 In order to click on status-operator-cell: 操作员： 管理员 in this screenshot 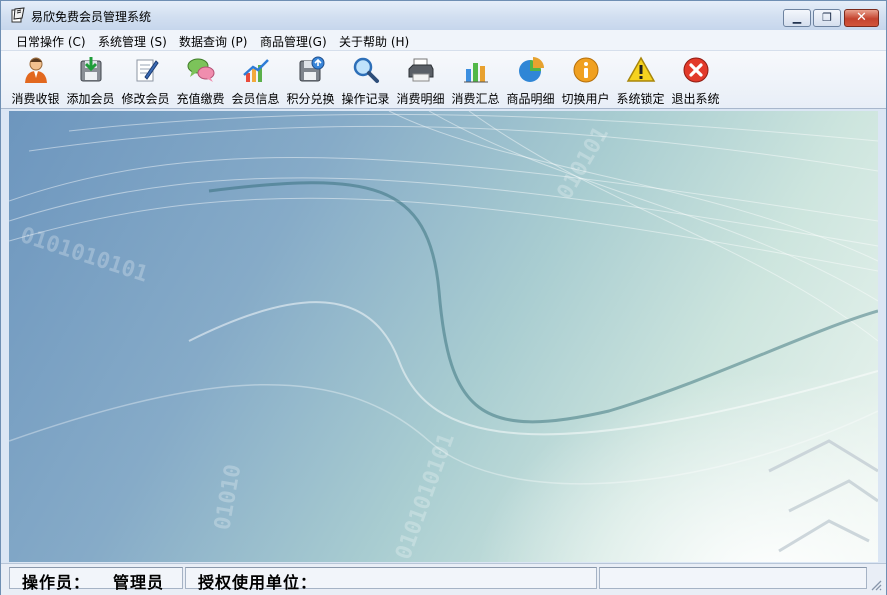, I will do `click(96, 579)`.